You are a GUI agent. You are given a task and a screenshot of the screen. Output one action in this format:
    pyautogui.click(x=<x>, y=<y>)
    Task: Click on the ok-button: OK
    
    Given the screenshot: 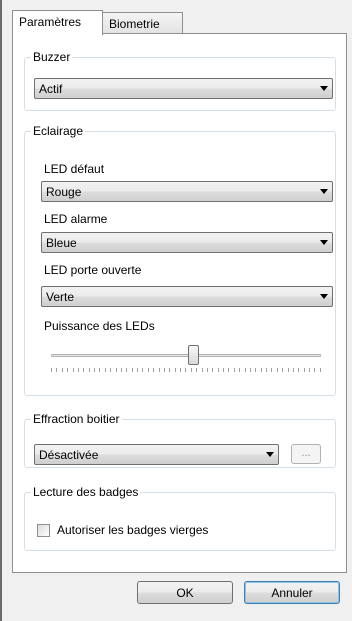 What is the action you would take?
    pyautogui.click(x=185, y=592)
    